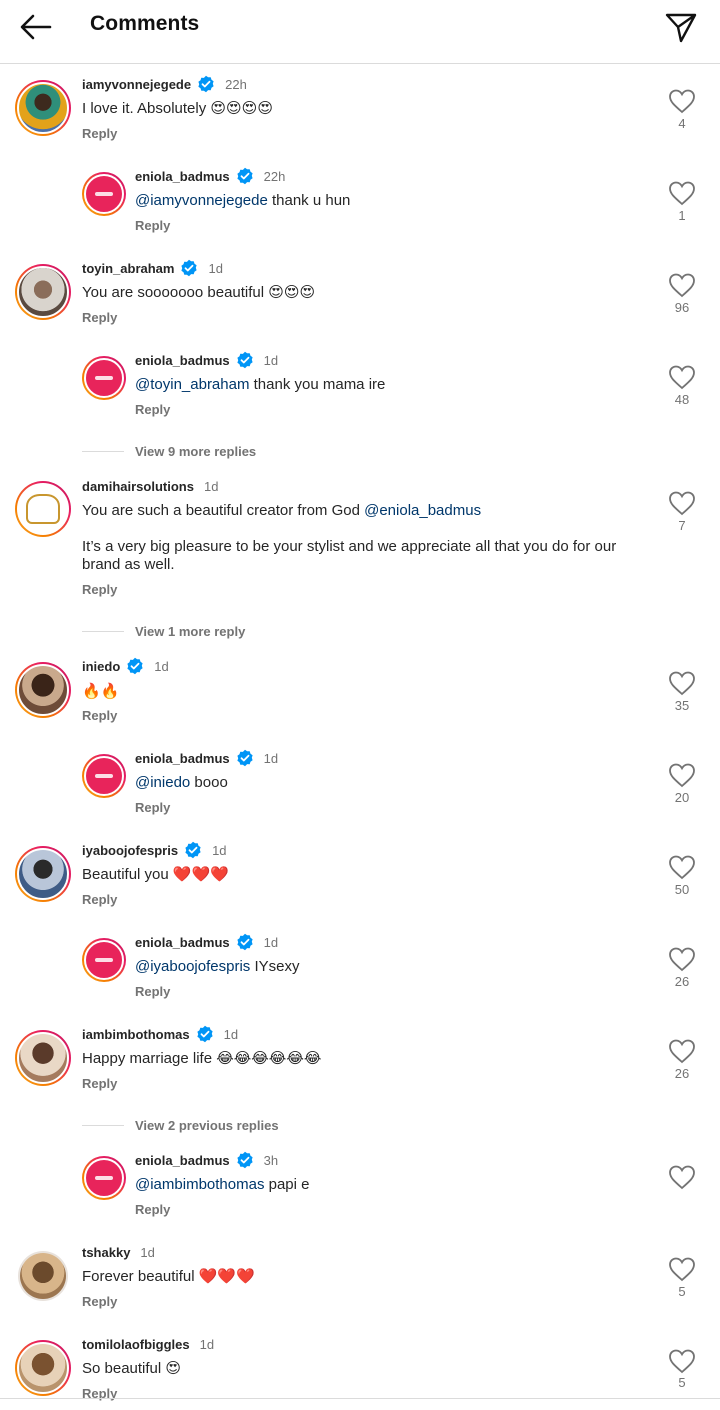 This screenshot has width=720, height=1410. What do you see at coordinates (202, 1058) in the screenshot?
I see `comment-text: Happy marriage life 😂😂😂😂😂😂` at bounding box center [202, 1058].